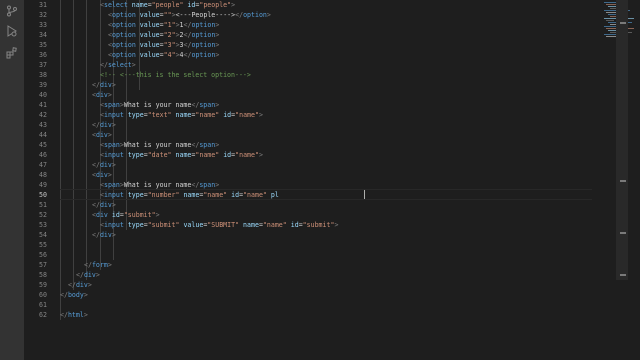 The width and height of the screenshot is (640, 360). Describe the element at coordinates (43, 245) in the screenshot. I see `line-number: 55` at that location.